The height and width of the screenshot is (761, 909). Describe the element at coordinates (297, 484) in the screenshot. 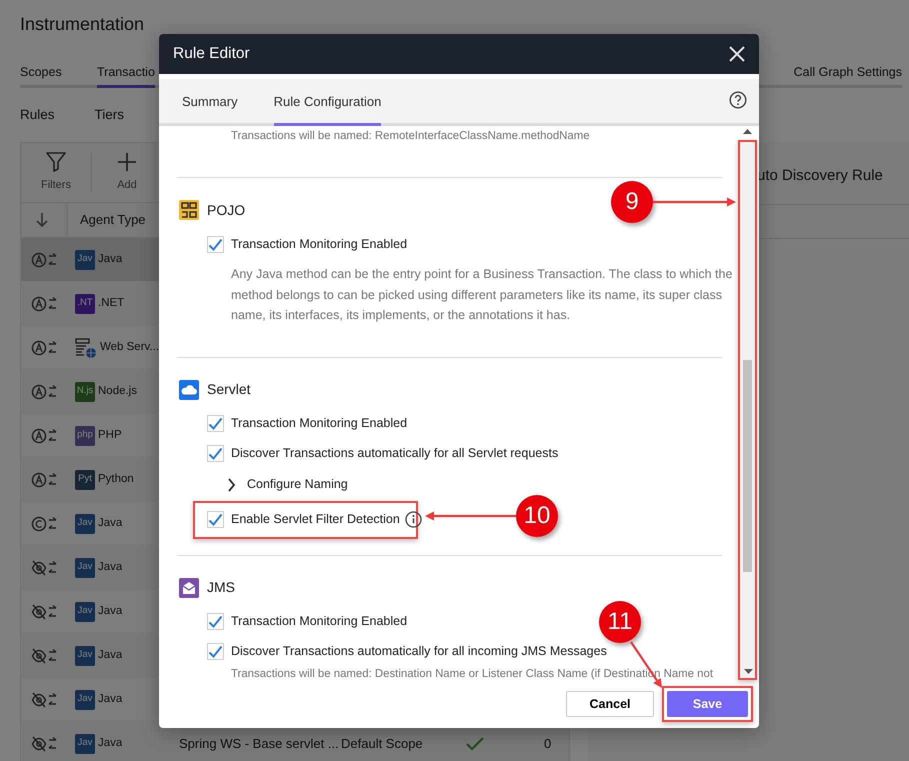

I see `expander-label: Configure Naming` at that location.